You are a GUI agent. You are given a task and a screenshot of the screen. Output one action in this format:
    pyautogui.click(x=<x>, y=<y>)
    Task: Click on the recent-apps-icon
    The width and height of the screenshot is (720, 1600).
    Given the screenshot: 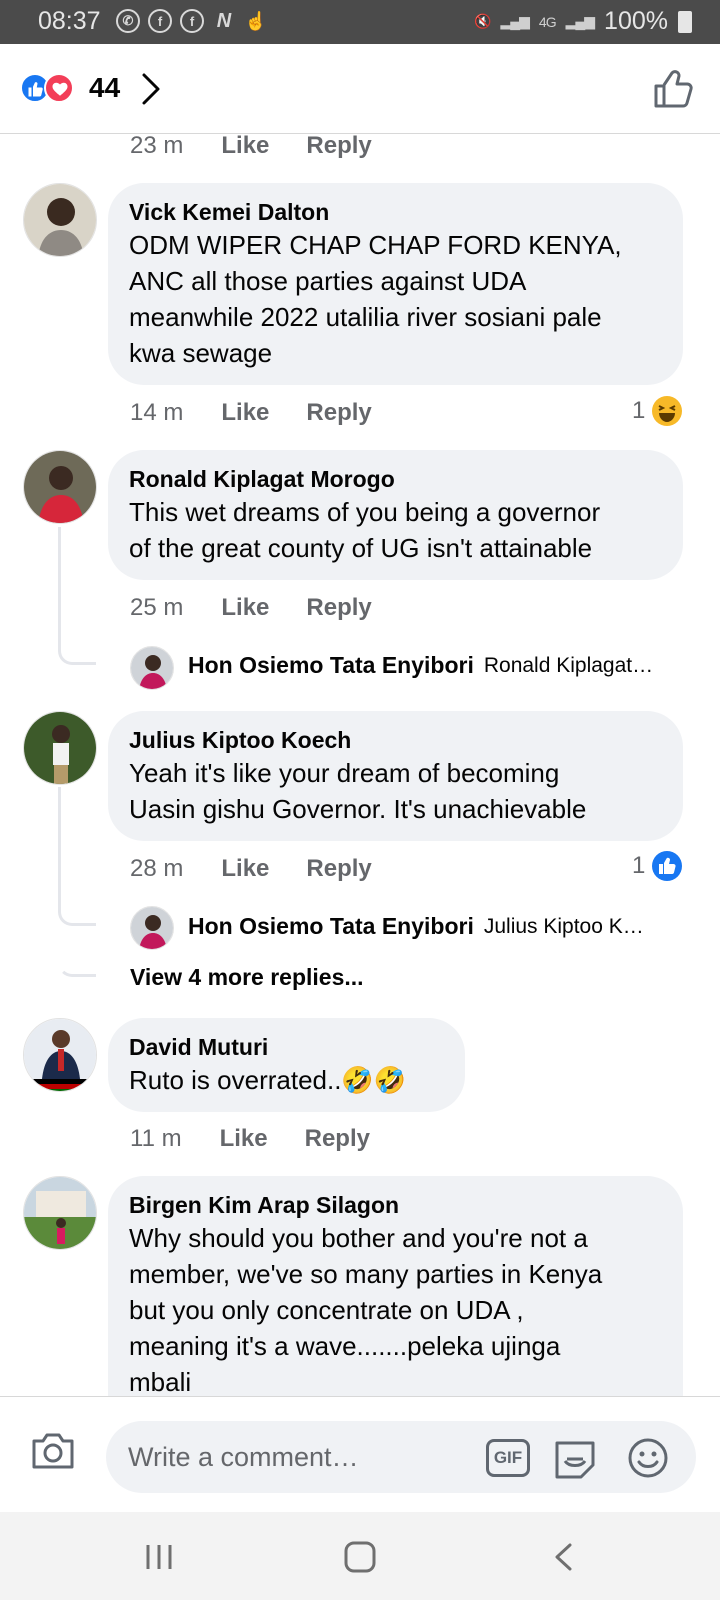 What is the action you would take?
    pyautogui.click(x=159, y=1557)
    